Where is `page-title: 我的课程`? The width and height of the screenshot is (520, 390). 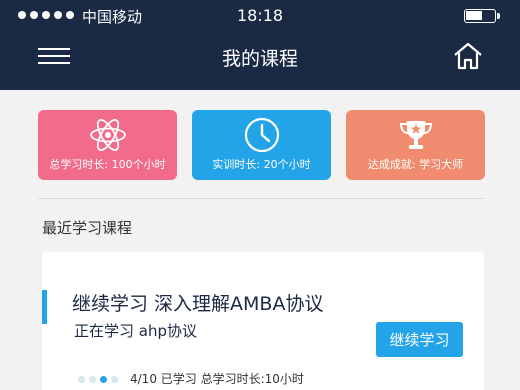 page-title: 我的课程 is located at coordinates (259, 59).